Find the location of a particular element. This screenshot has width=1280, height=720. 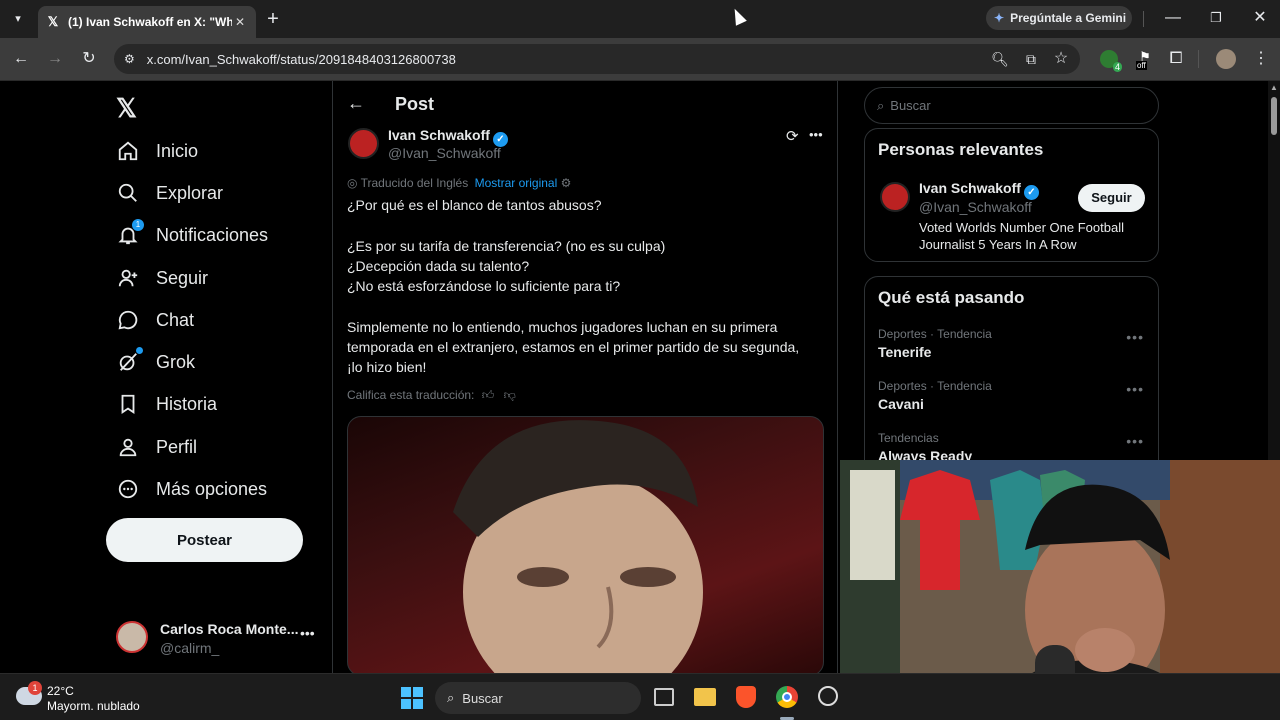

author-avatar is located at coordinates (363, 143).